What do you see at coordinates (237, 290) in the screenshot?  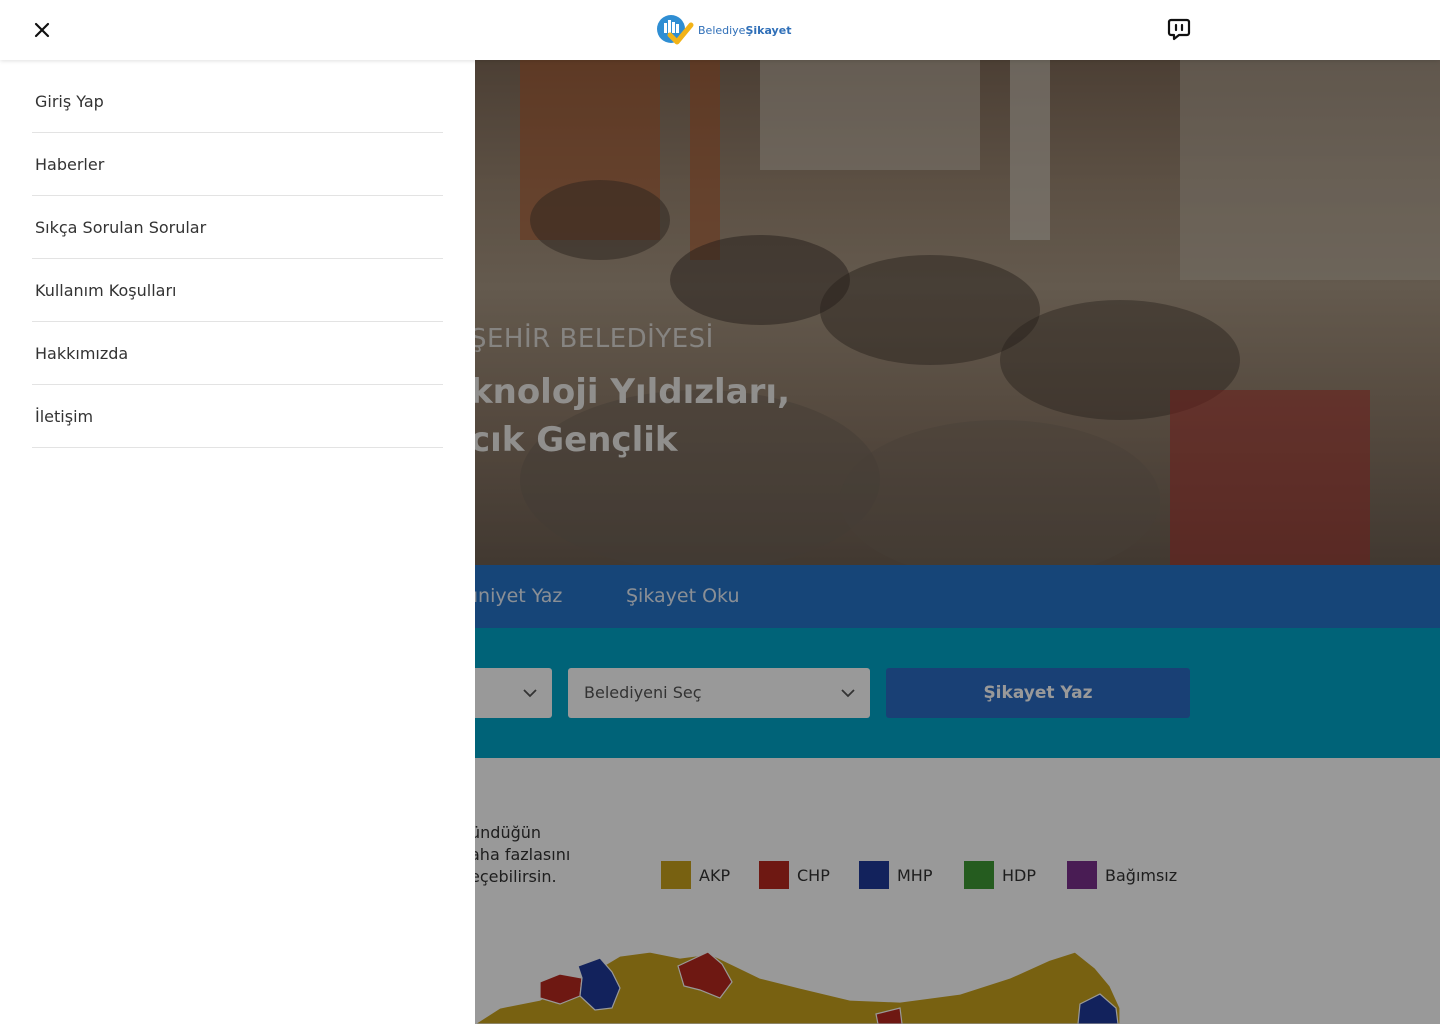 I see `menu-item-terms: Kullanım Koşulları` at bounding box center [237, 290].